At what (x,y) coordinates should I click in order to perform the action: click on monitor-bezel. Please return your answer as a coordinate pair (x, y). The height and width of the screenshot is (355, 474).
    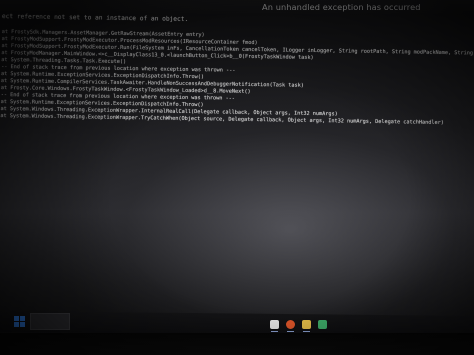
    Looking at the image, I should click on (237, 344).